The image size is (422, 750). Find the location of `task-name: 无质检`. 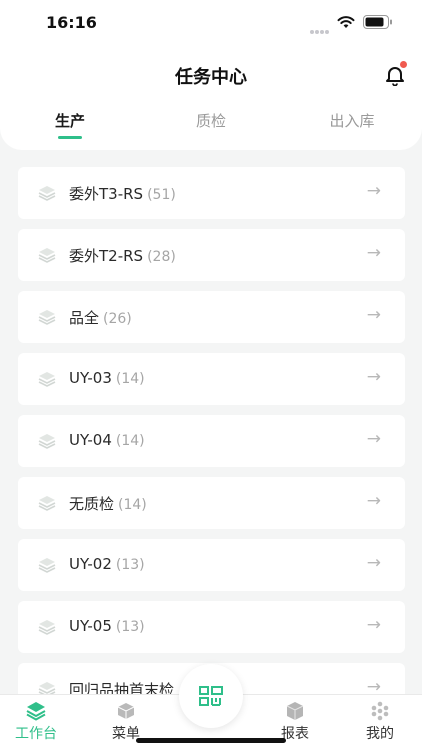

task-name: 无质检 is located at coordinates (92, 504).